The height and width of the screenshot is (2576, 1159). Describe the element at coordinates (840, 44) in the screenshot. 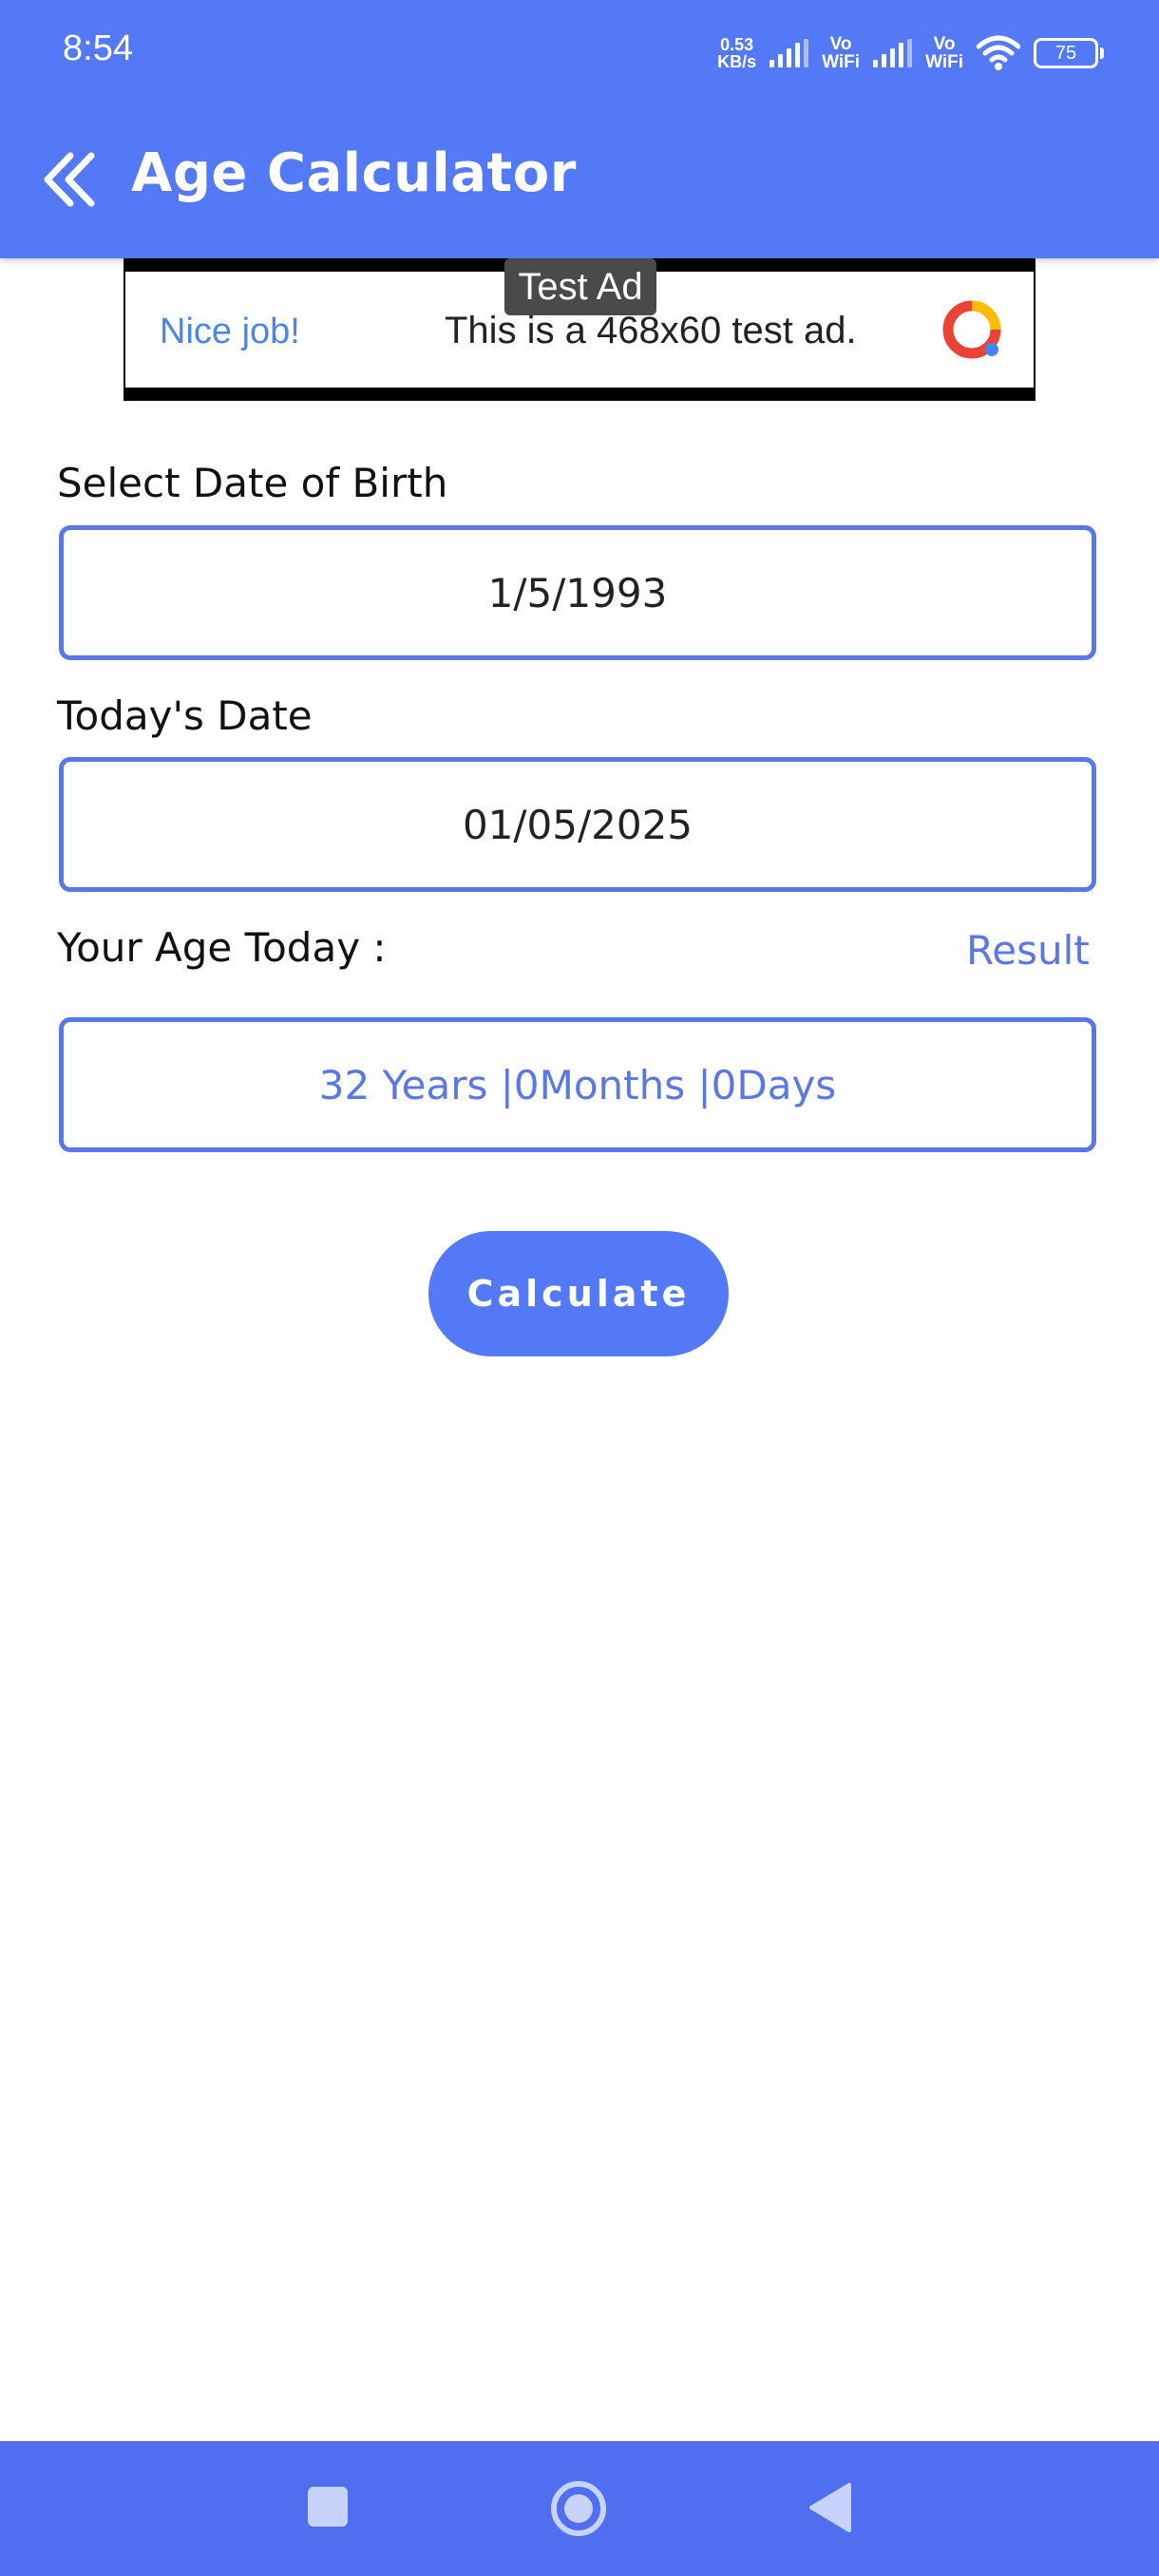

I see `vowifi-top: Vo` at that location.